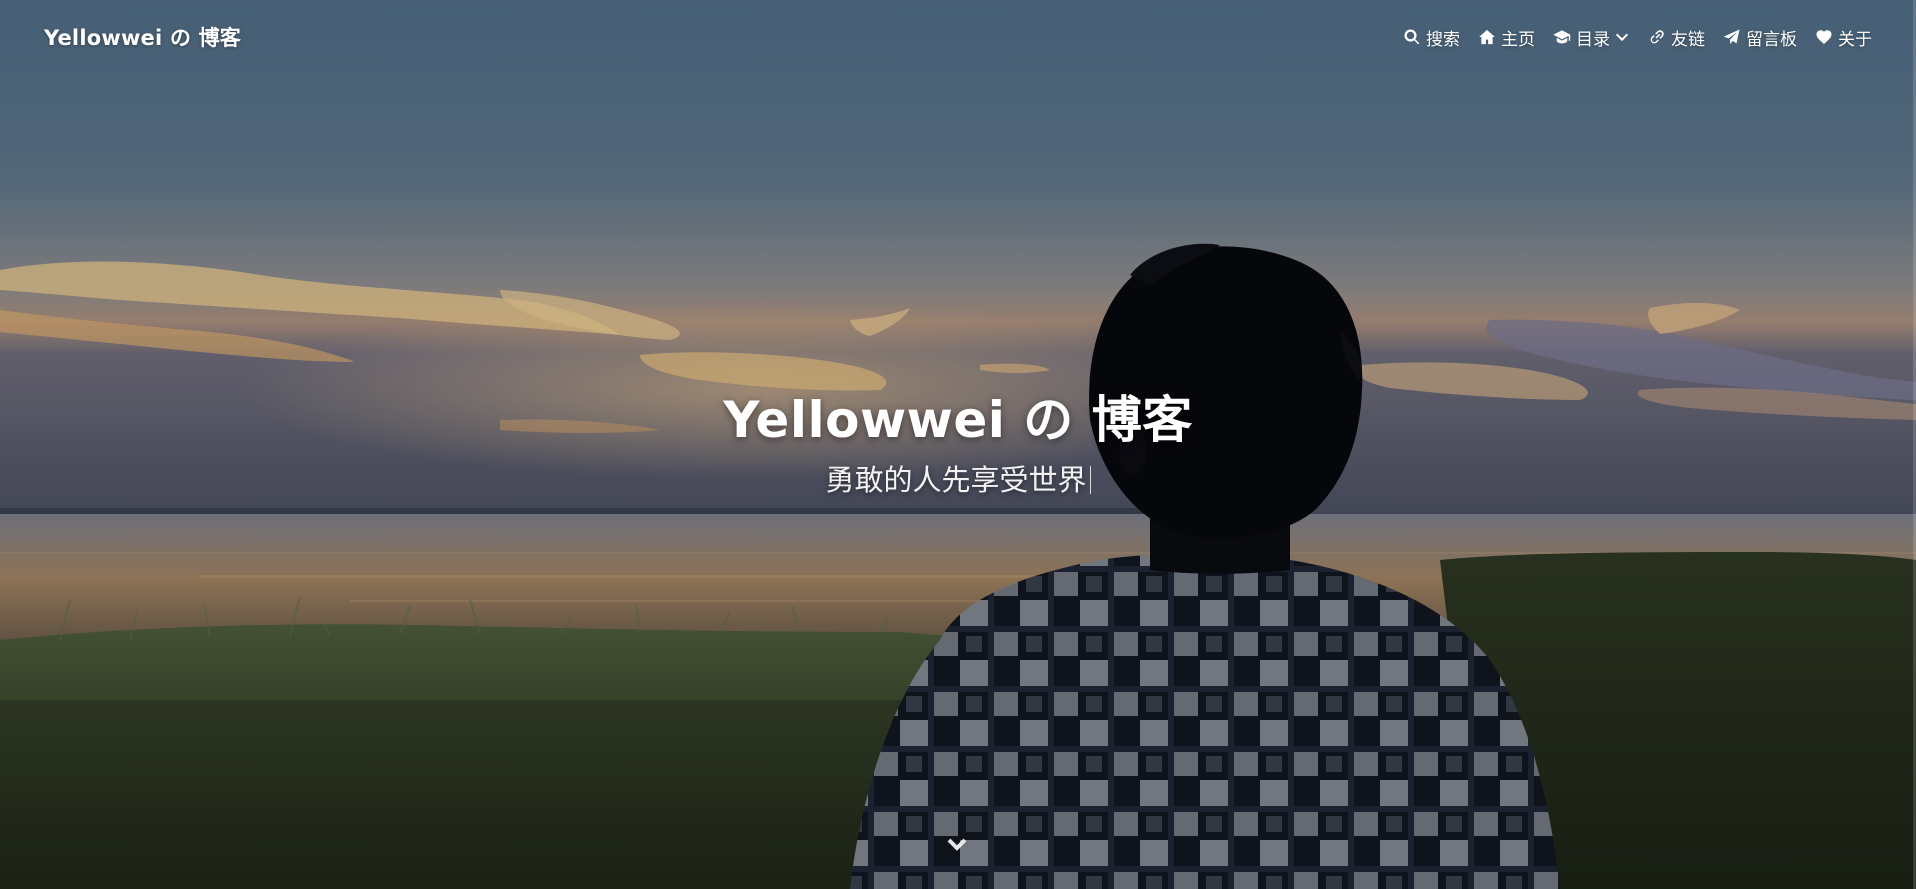 This screenshot has width=1916, height=889. I want to click on scroll-down-button, so click(957, 844).